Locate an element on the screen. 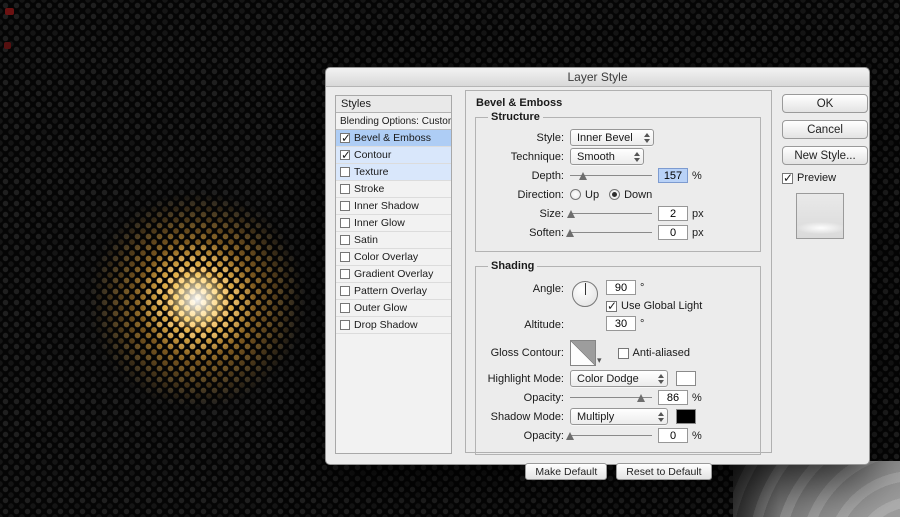 The width and height of the screenshot is (900, 517). soften-row: Soften: px is located at coordinates (618, 232).